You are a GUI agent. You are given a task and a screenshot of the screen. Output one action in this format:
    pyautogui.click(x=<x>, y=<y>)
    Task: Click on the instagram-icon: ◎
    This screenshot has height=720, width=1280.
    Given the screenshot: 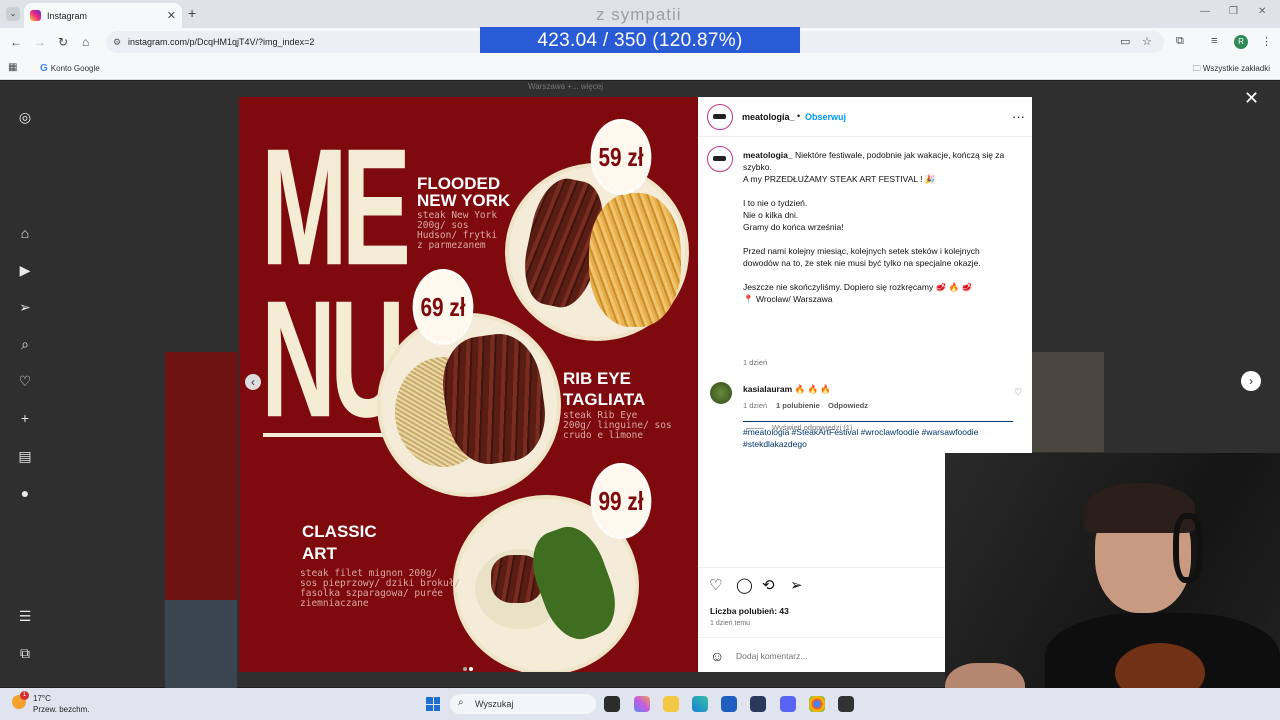 What is the action you would take?
    pyautogui.click(x=25, y=117)
    